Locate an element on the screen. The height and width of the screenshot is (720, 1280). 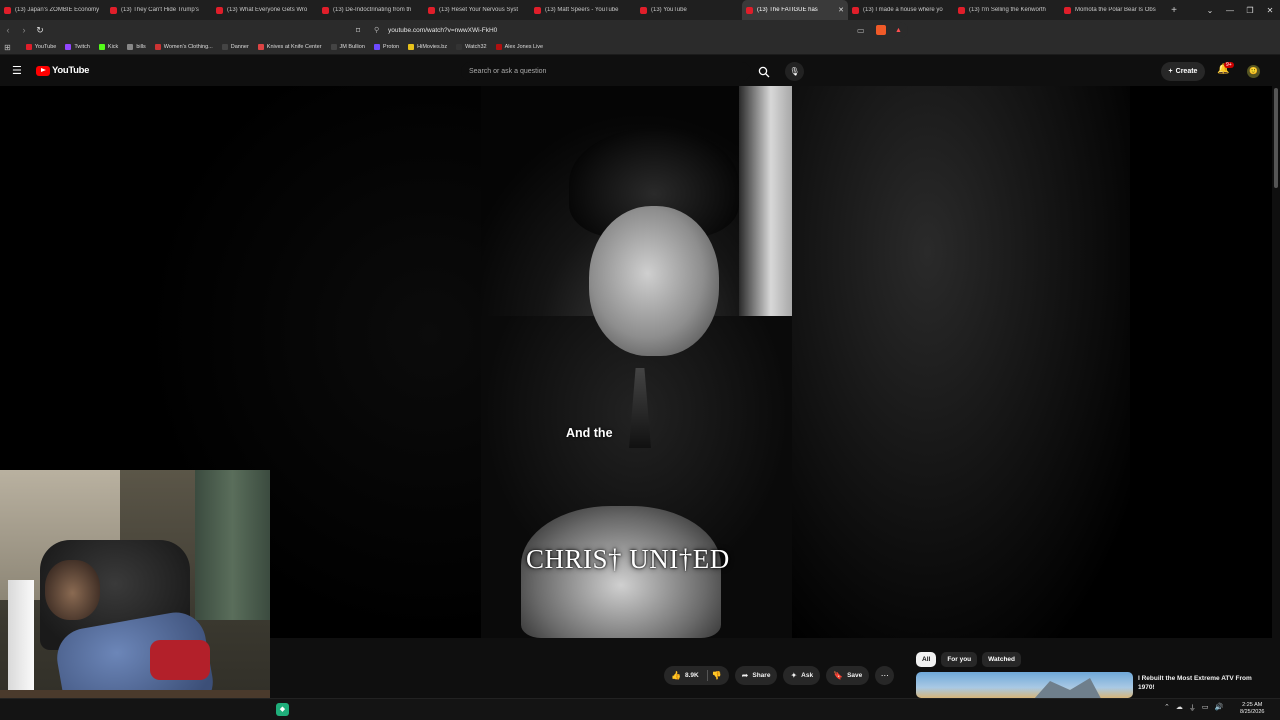
save-label: Save is located at coordinates (855, 675).